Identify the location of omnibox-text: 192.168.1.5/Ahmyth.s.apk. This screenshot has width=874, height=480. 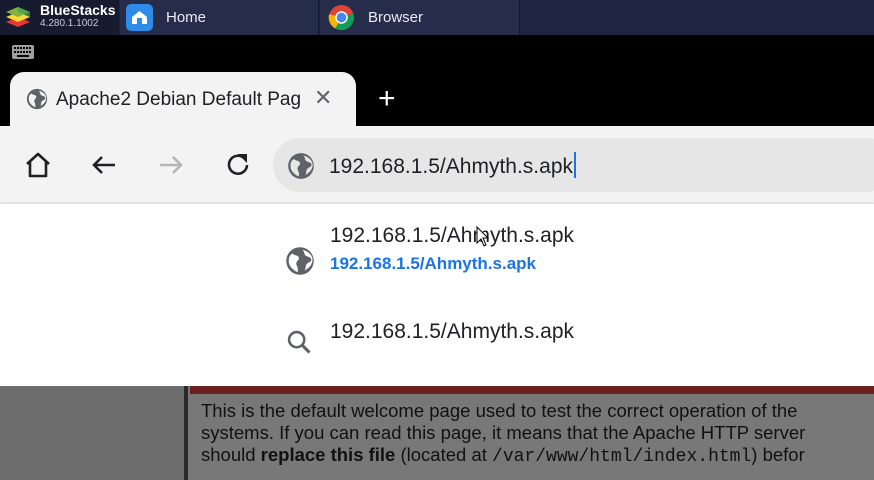
(451, 166).